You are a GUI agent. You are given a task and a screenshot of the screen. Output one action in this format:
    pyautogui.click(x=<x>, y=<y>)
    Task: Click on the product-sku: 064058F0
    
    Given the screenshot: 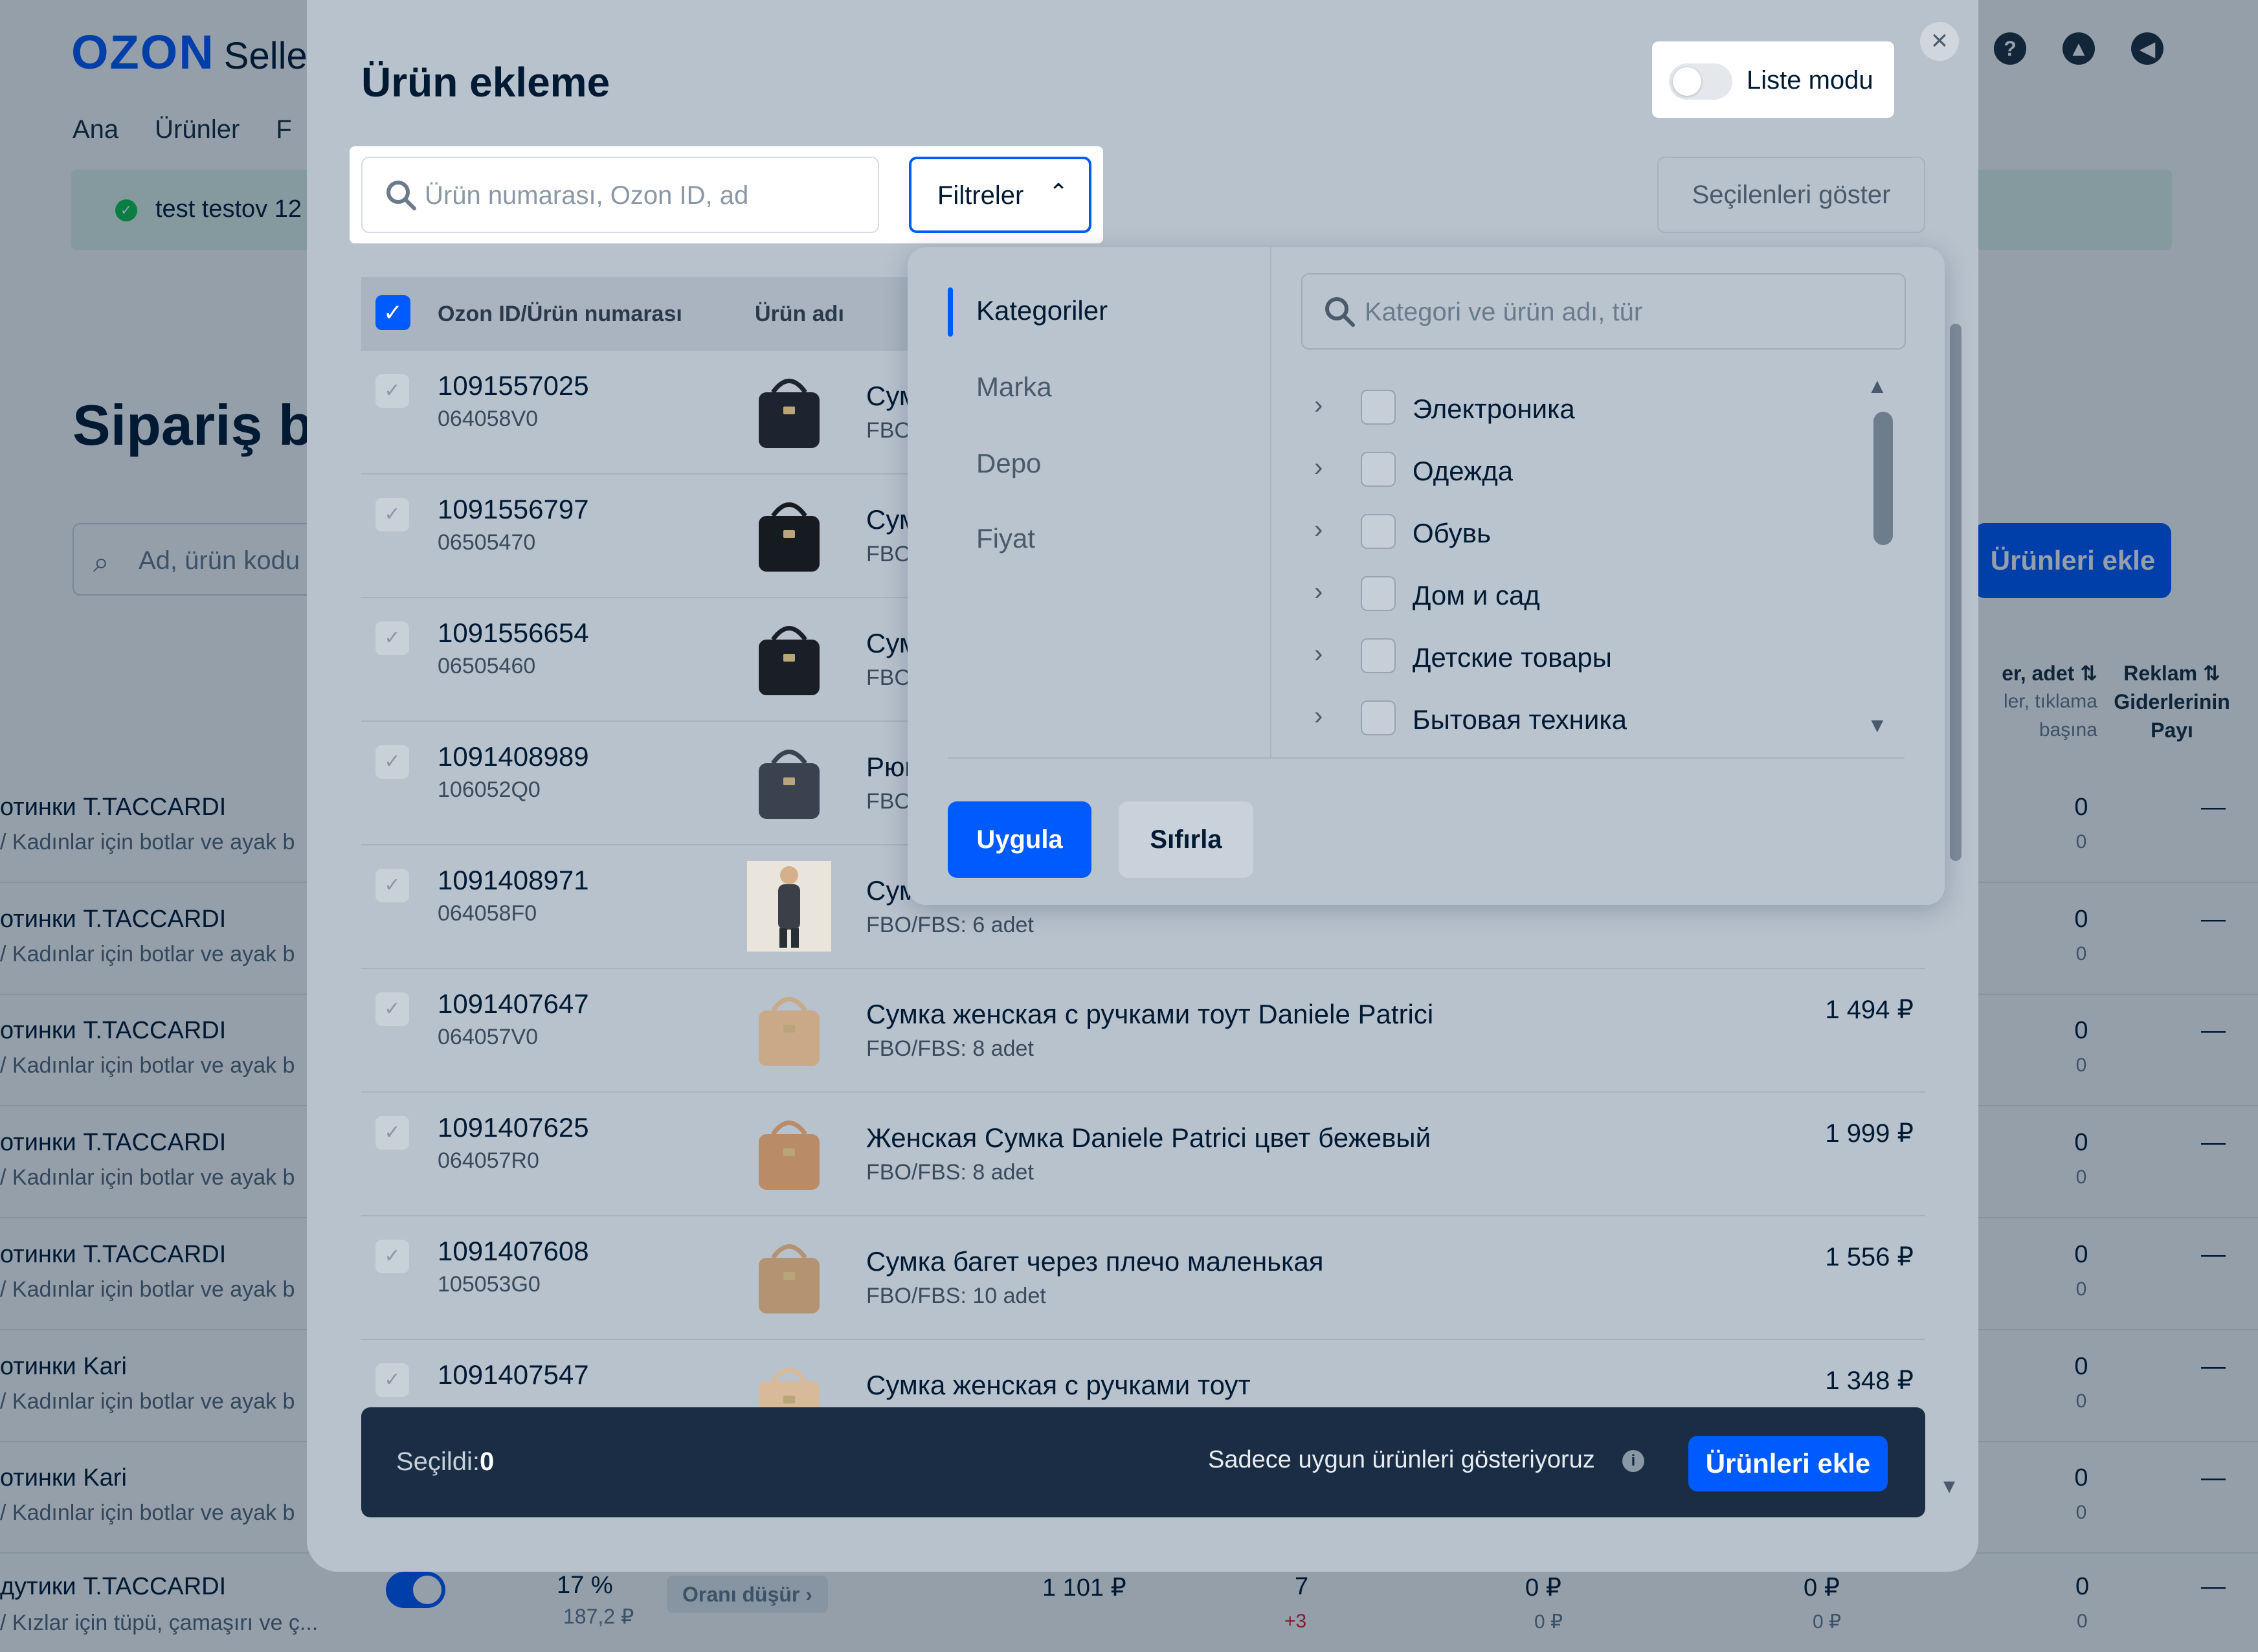 What is the action you would take?
    pyautogui.click(x=487, y=913)
    